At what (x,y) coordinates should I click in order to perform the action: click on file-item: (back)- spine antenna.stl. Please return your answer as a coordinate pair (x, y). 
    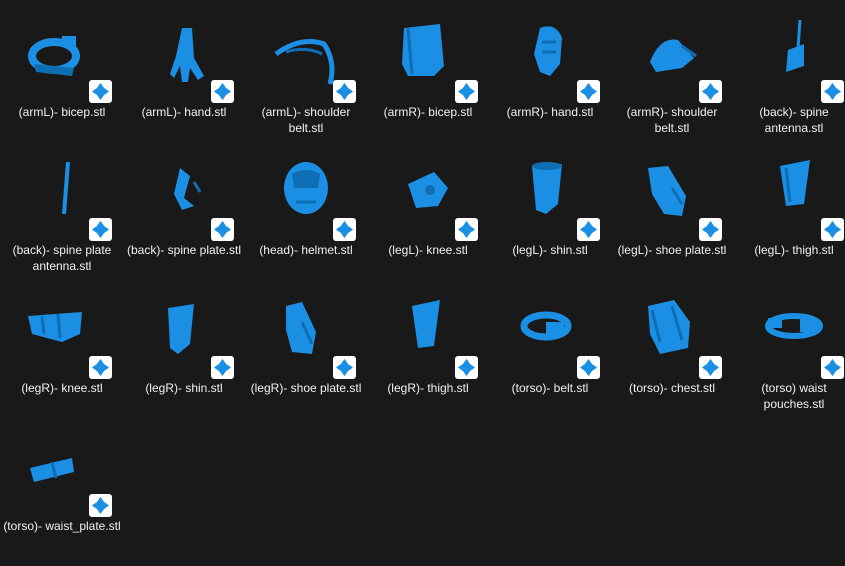
    Looking at the image, I should click on (789, 71).